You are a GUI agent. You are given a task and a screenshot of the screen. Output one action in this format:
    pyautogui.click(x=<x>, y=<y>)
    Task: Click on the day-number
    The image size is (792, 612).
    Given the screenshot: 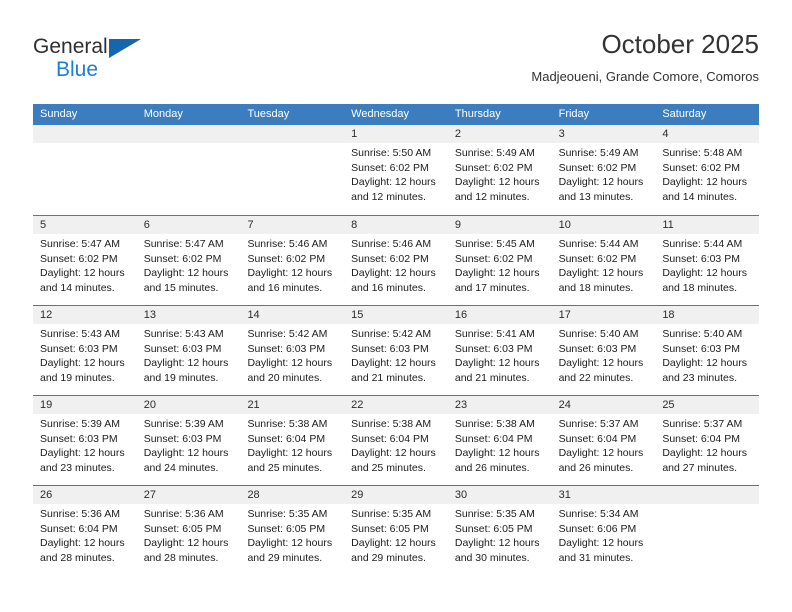 What is the action you would take?
    pyautogui.click(x=292, y=134)
    